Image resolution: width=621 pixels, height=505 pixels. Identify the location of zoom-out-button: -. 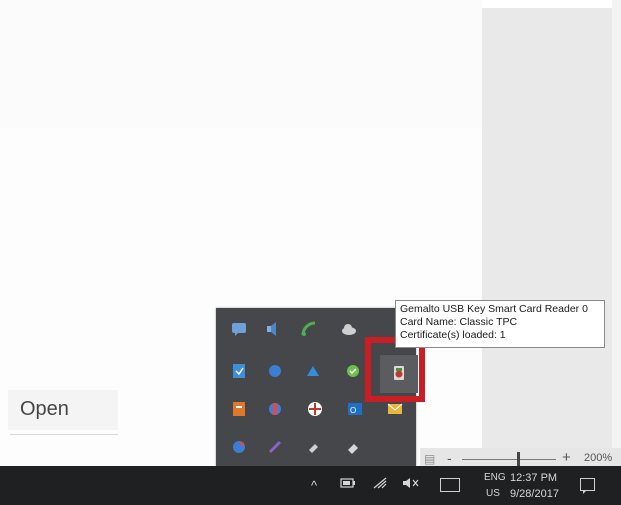
(449, 458).